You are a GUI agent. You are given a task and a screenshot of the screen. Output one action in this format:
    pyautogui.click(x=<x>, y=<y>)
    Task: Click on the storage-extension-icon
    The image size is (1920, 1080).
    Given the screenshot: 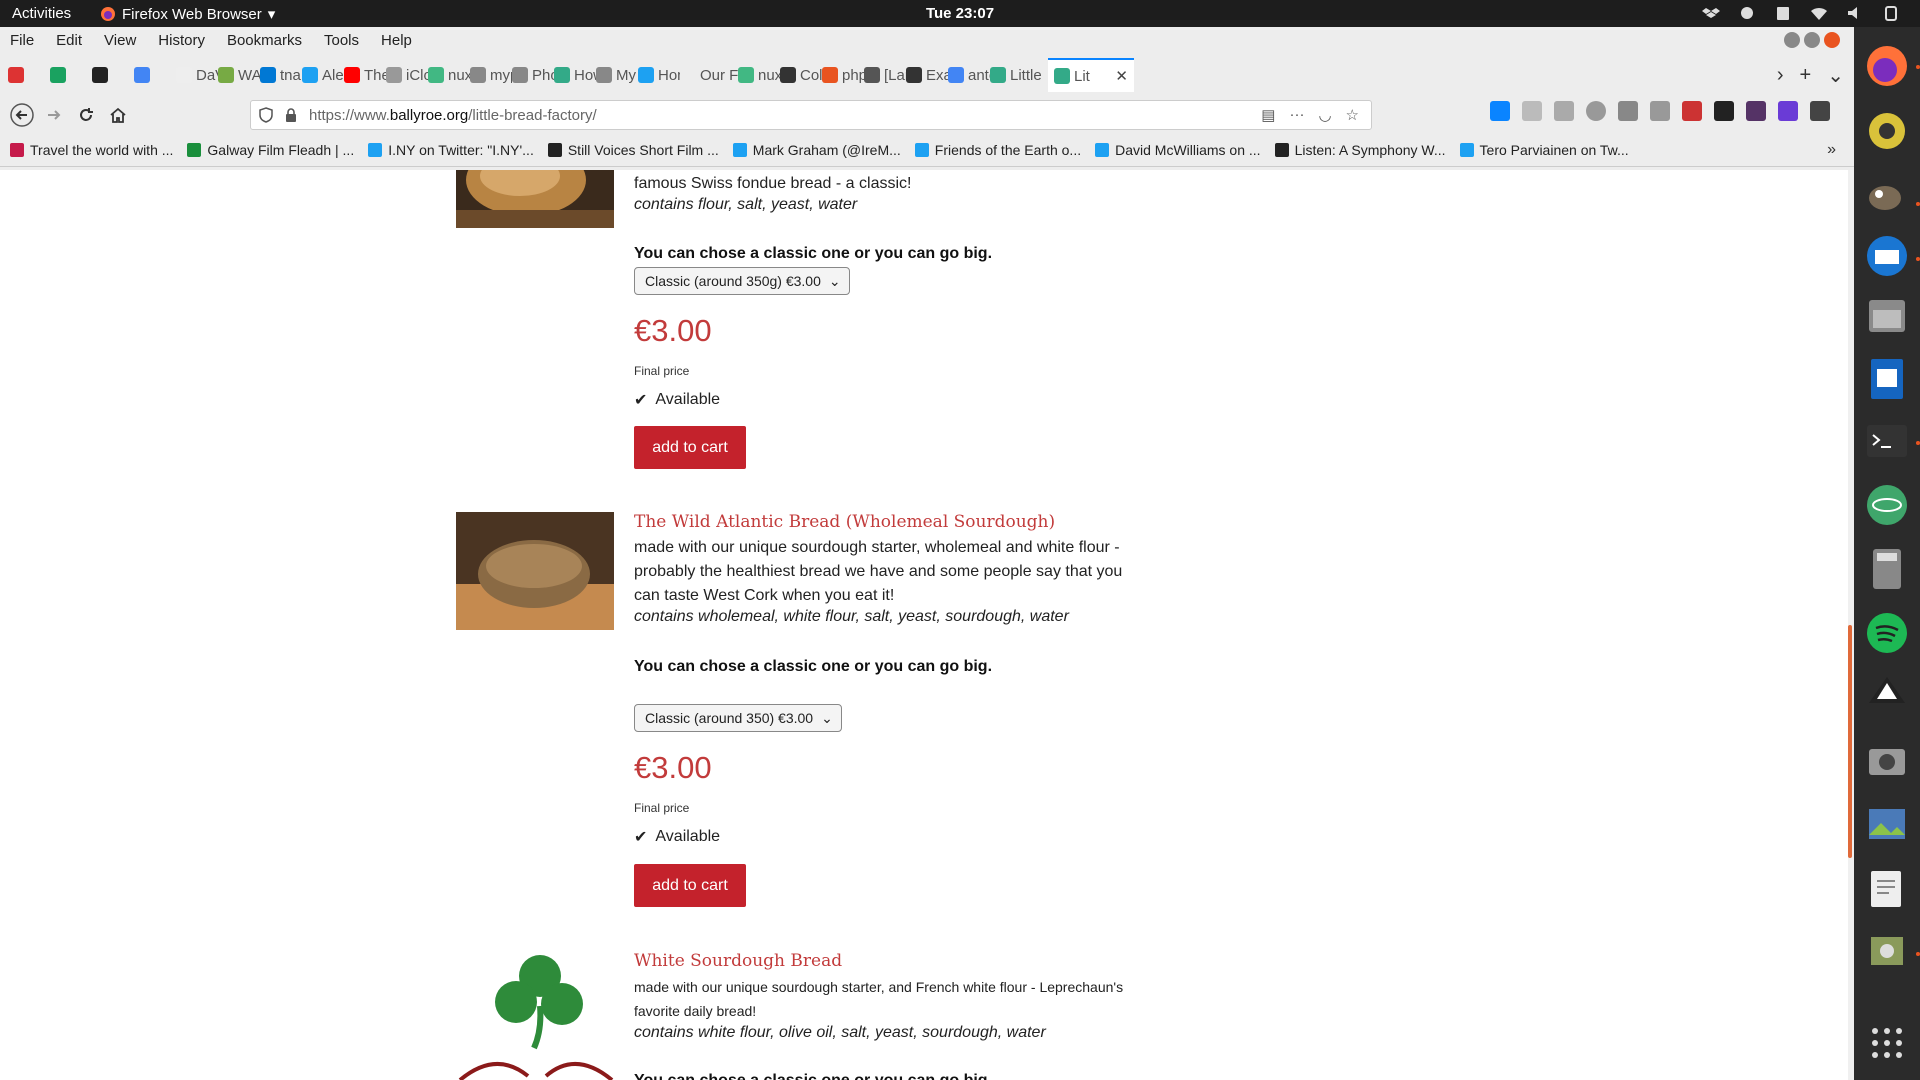 What is the action you would take?
    pyautogui.click(x=1628, y=111)
    